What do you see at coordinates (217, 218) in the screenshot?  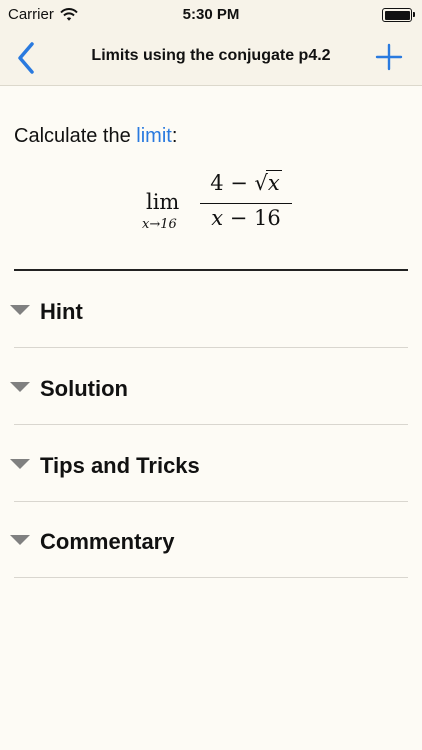 I see `denominator-variable: x` at bounding box center [217, 218].